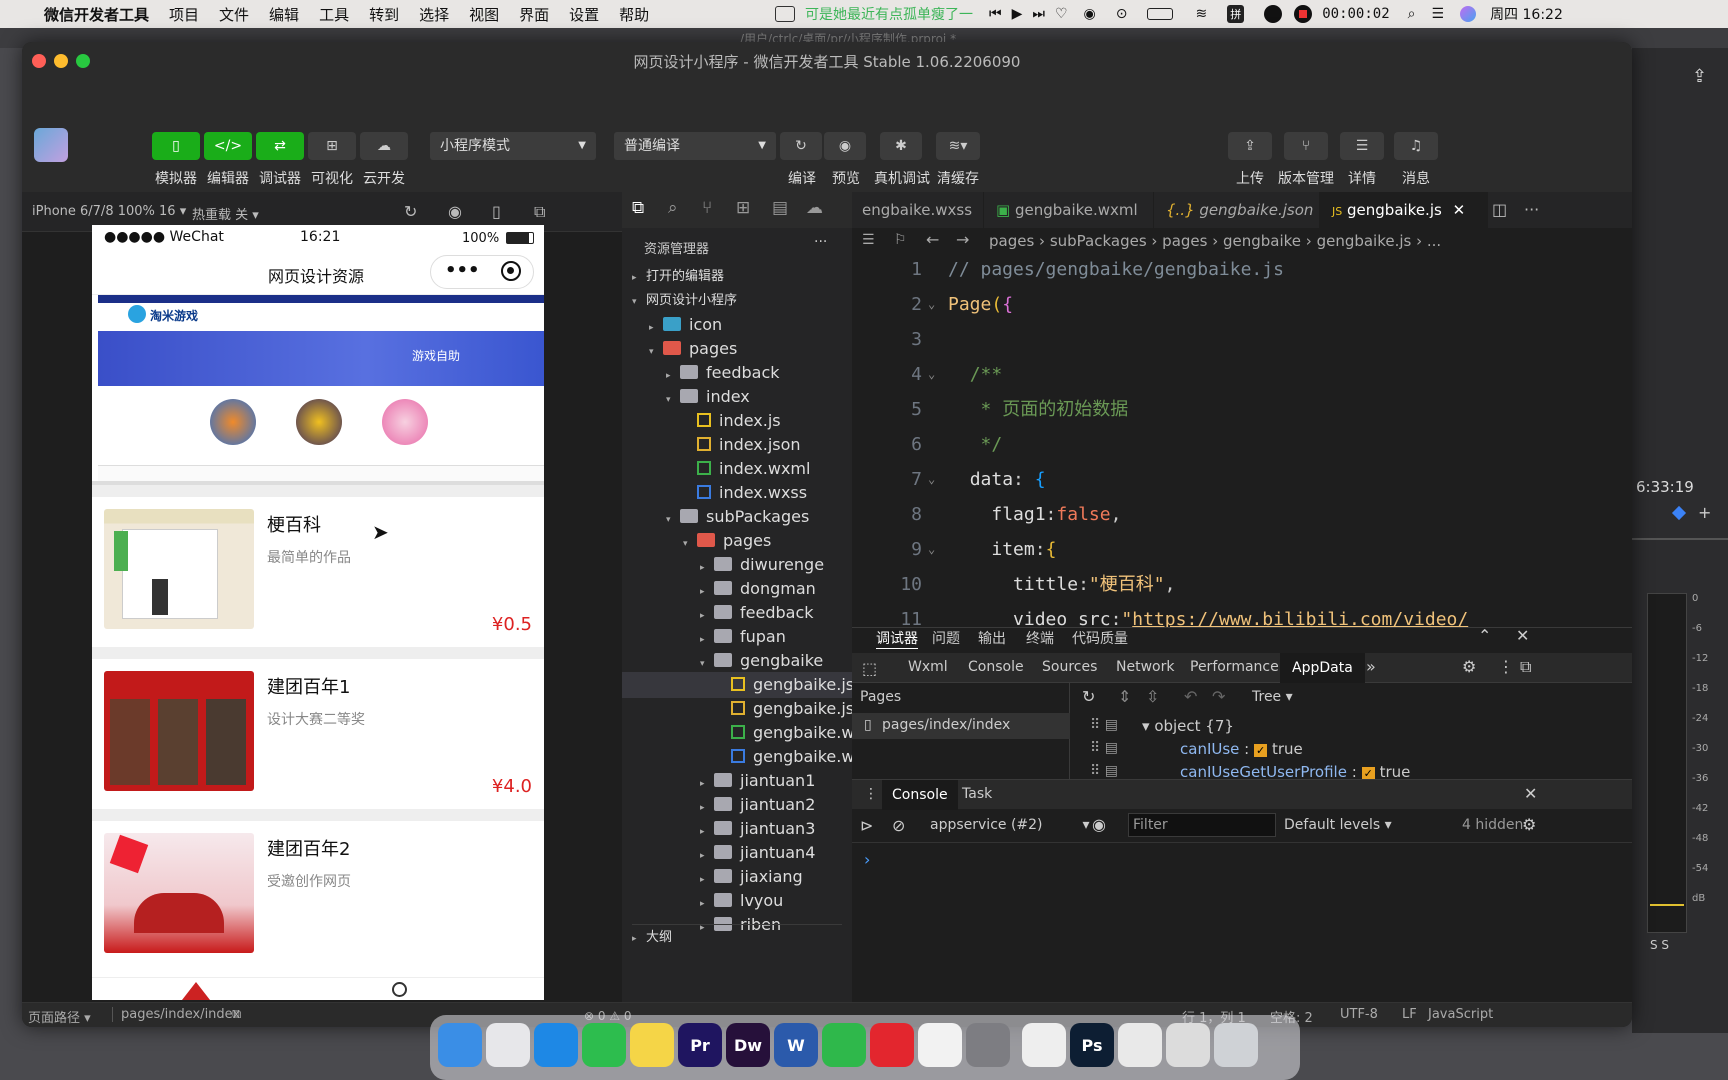  What do you see at coordinates (652, 1045) in the screenshot?
I see `notes-icon` at bounding box center [652, 1045].